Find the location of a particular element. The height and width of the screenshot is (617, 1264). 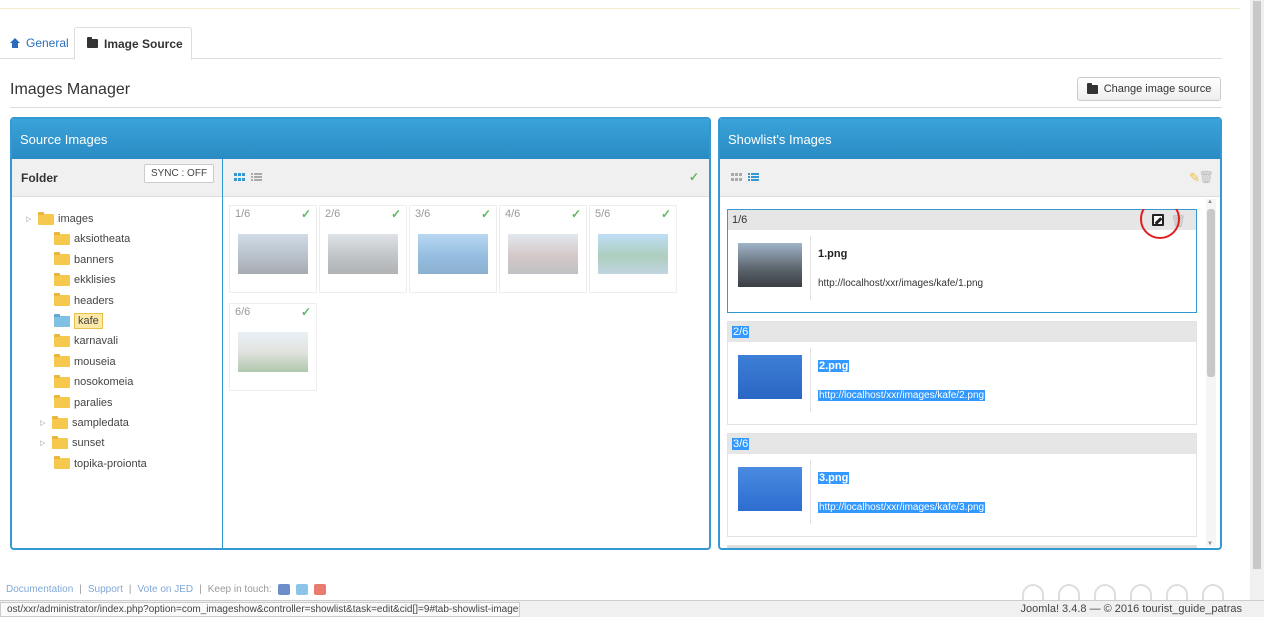

tab-image-source-label: Image Source is located at coordinates (143, 43).